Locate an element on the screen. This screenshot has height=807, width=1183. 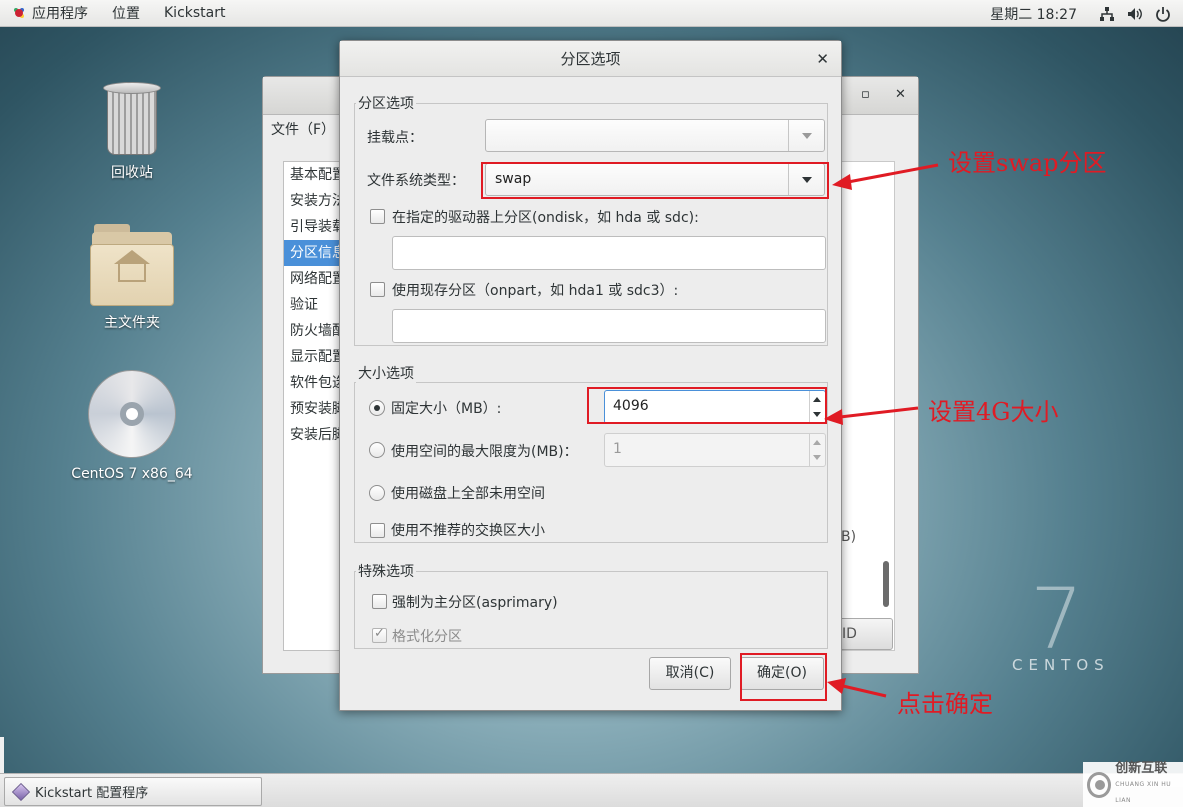
sidebar-item: 预安装脚本 is located at coordinates (313, 409).